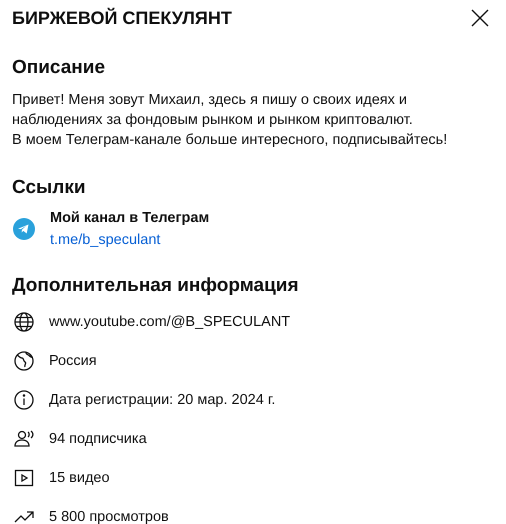 The height and width of the screenshot is (524, 506). What do you see at coordinates (122, 18) in the screenshot?
I see `channel-title: БИРЖЕВОЙ СПЕКУЛЯНТ` at bounding box center [122, 18].